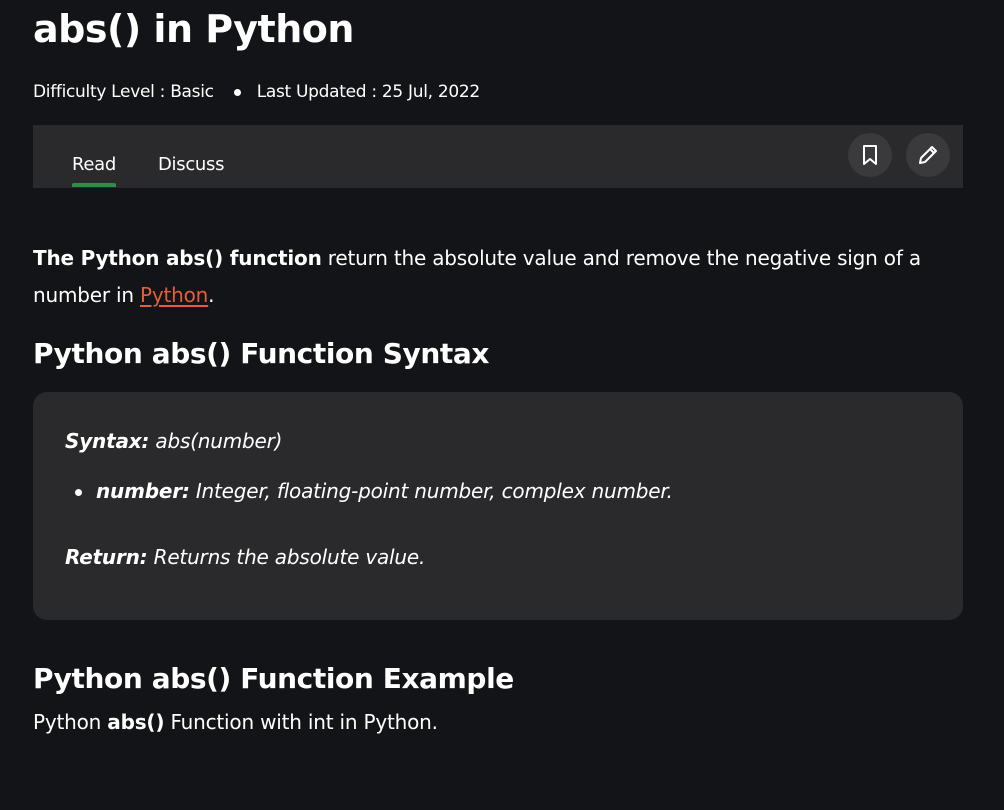 The height and width of the screenshot is (810, 1004). I want to click on intro-end: ., so click(211, 295).